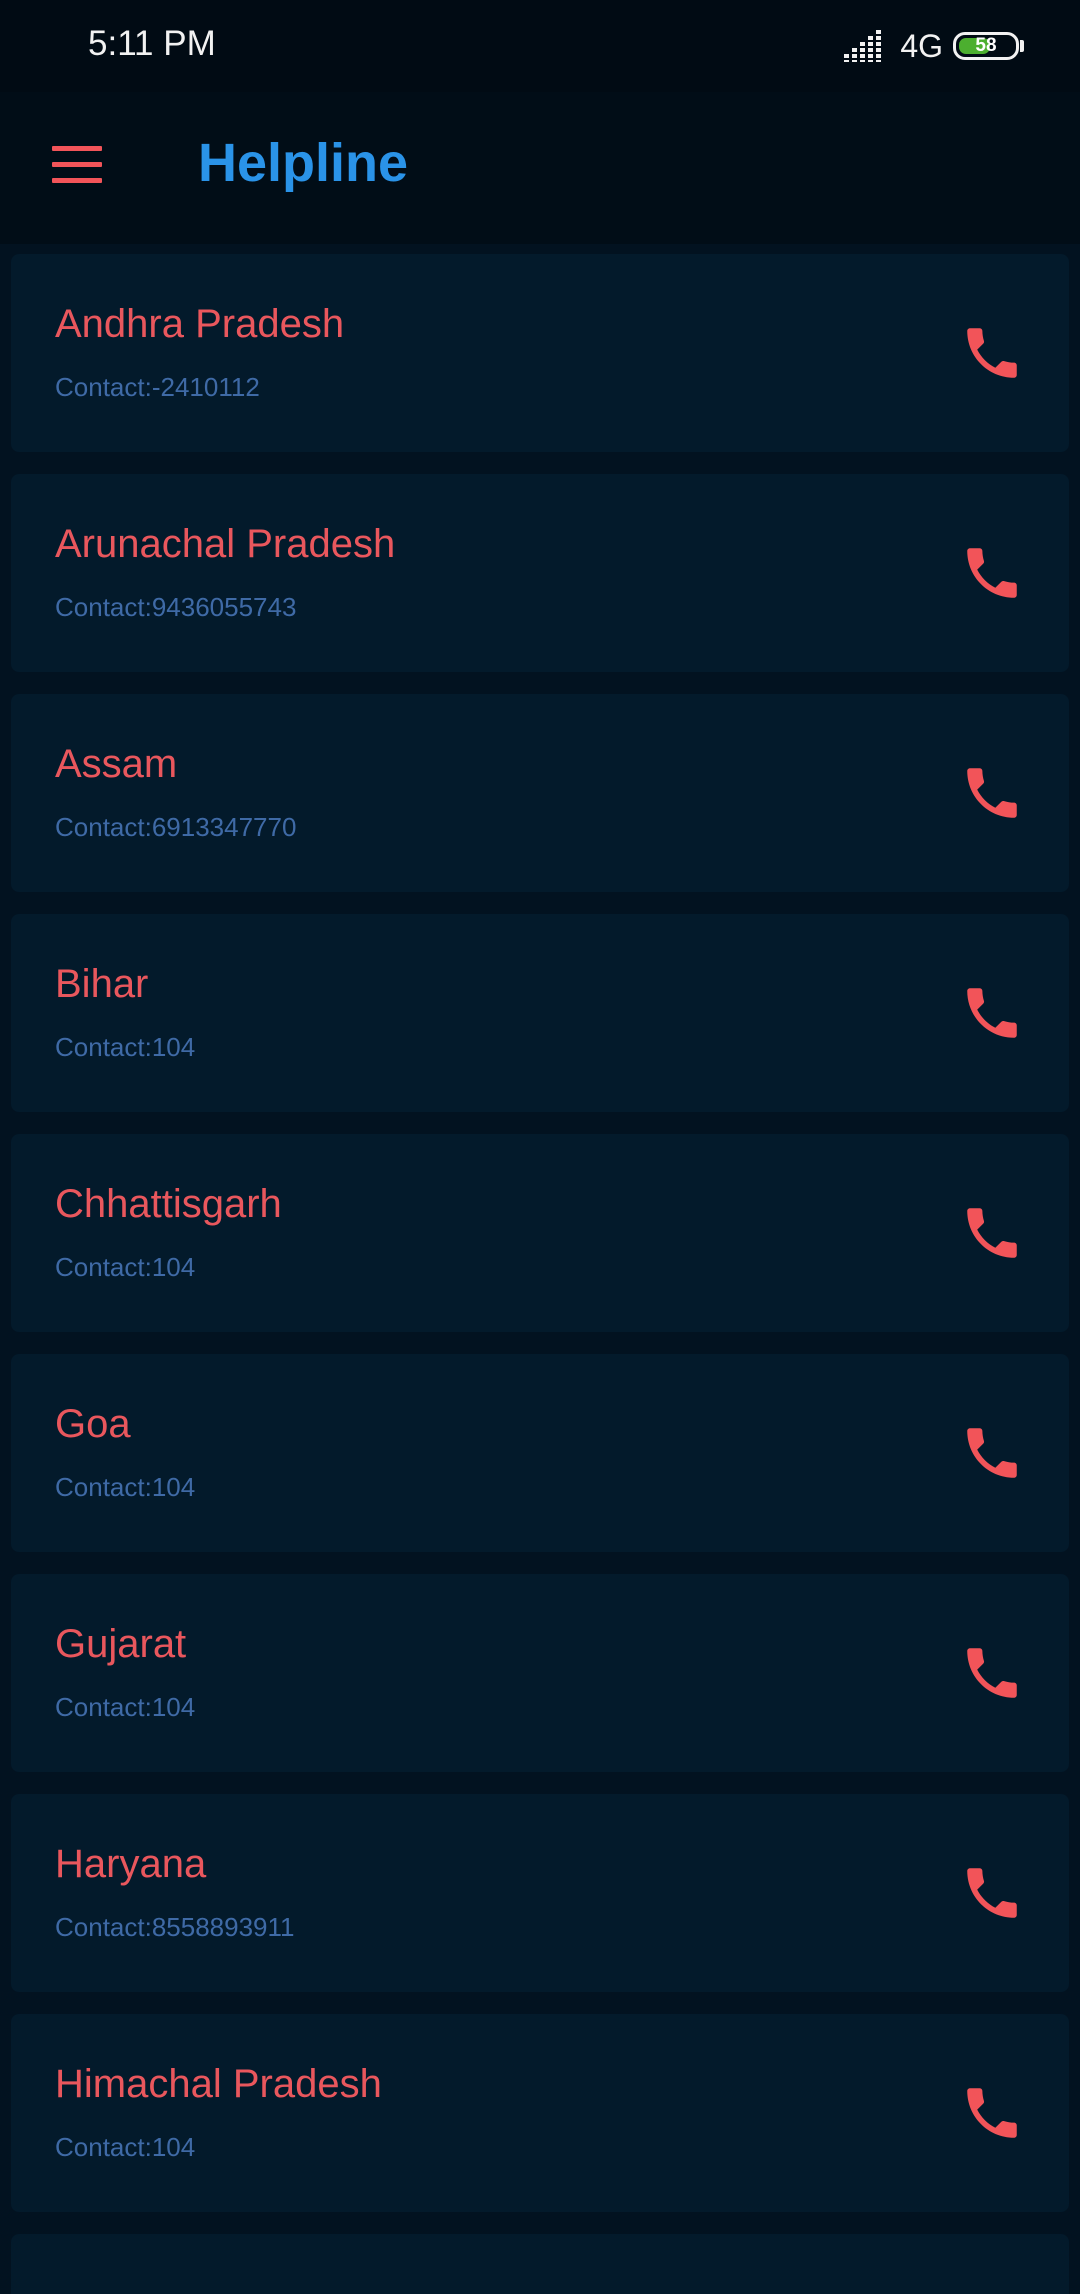 The image size is (1080, 2294). I want to click on state-name: Haryana, so click(131, 1864).